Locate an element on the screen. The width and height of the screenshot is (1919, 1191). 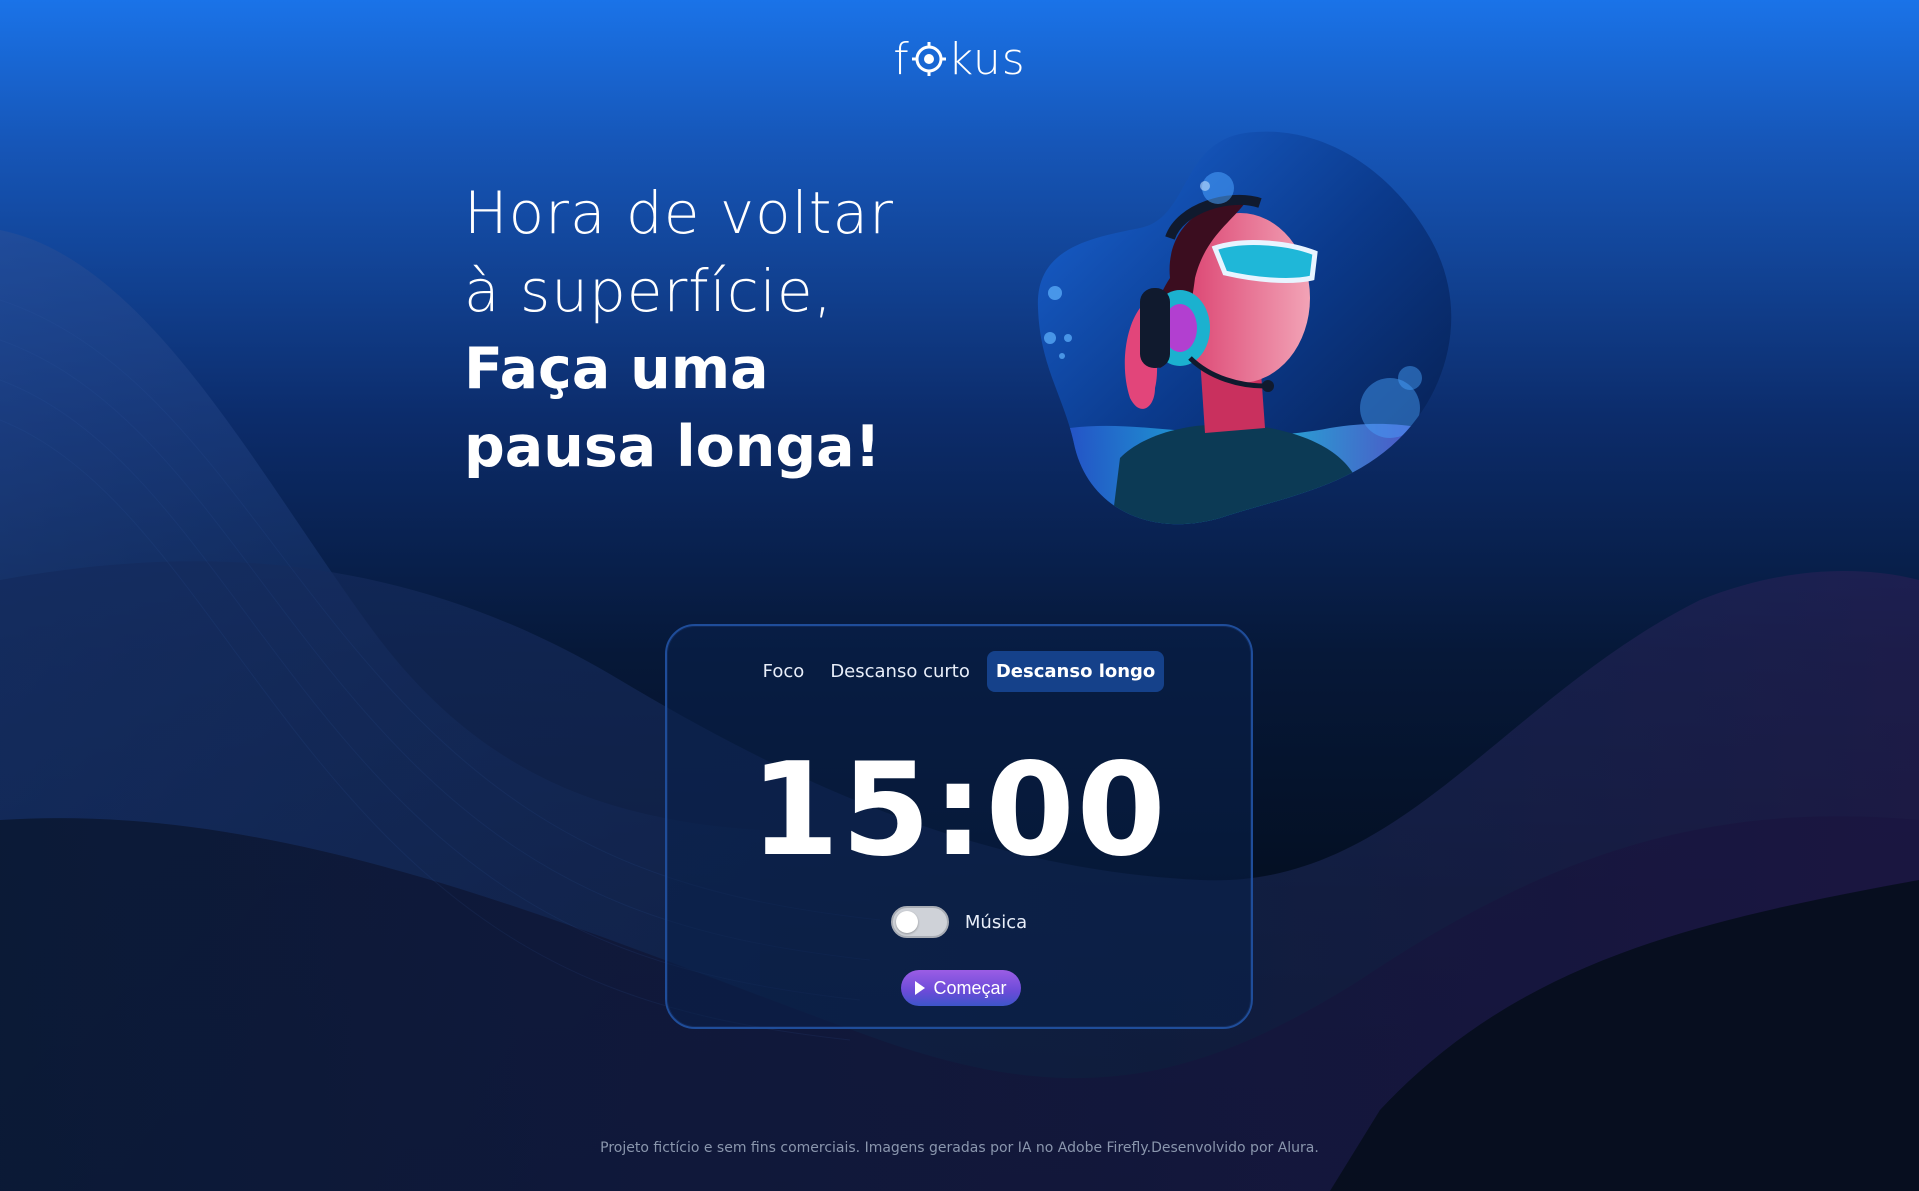
logo: f kus is located at coordinates (959, 59).